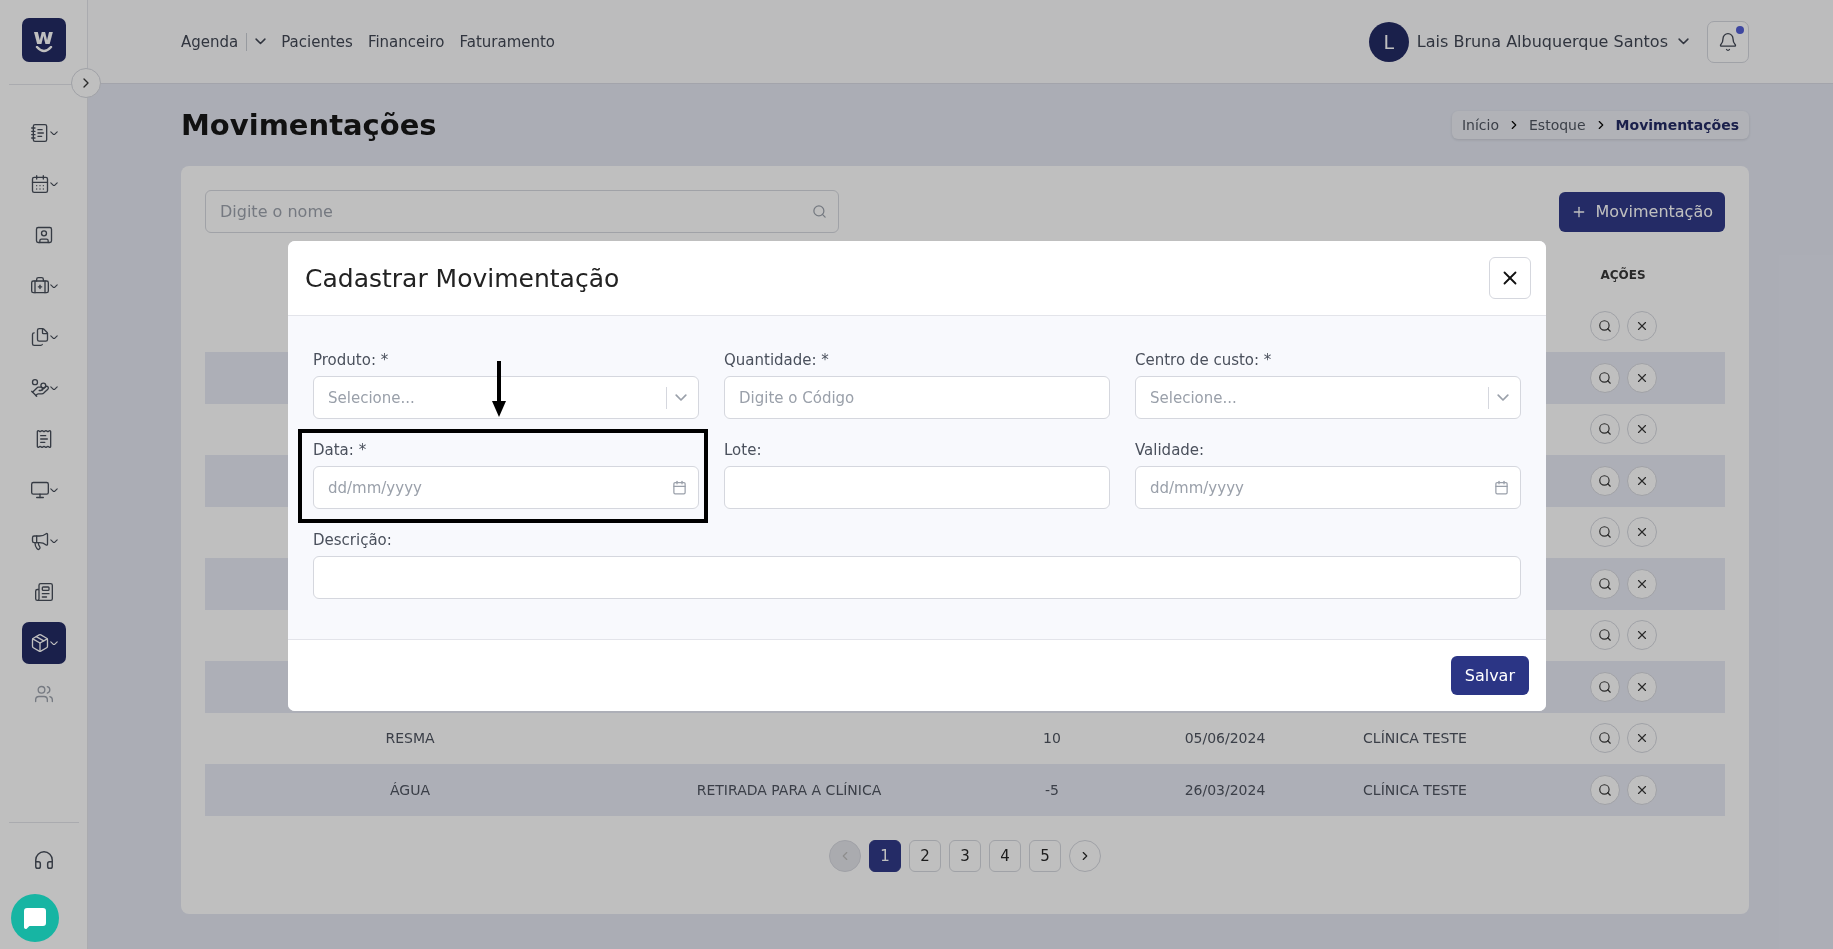 The width and height of the screenshot is (1833, 949). I want to click on page-button: 5, so click(1045, 855).